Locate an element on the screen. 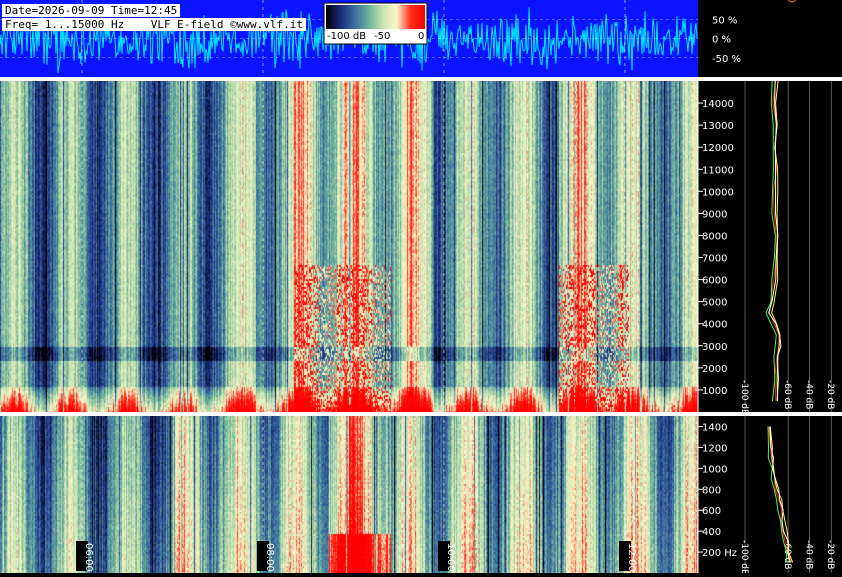  frequency-tick-label: 200 Hz is located at coordinates (719, 553).